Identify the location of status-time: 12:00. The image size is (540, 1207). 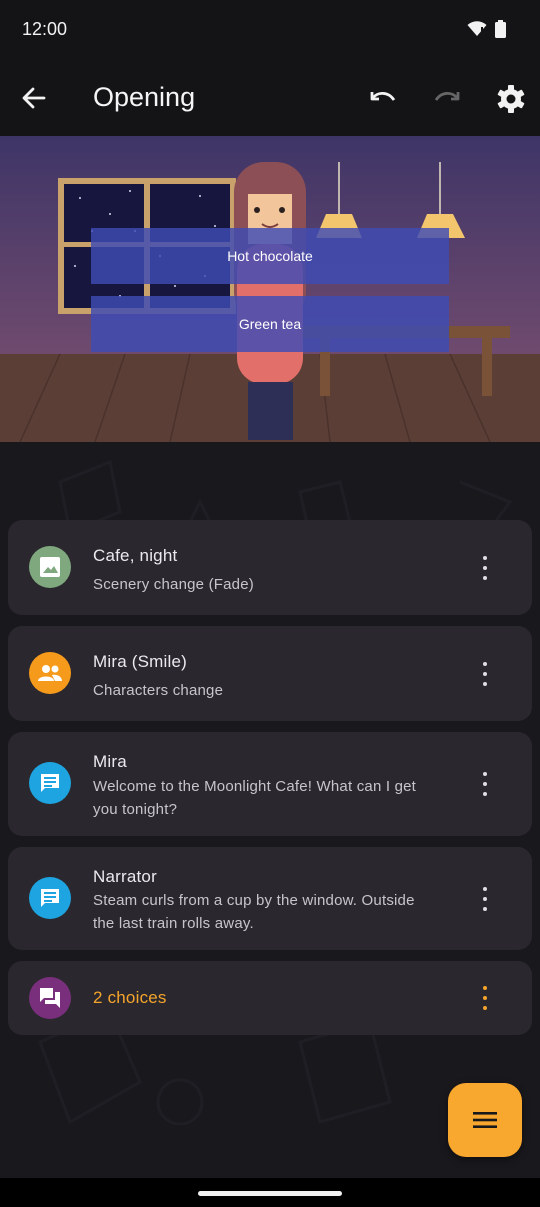
(45, 29).